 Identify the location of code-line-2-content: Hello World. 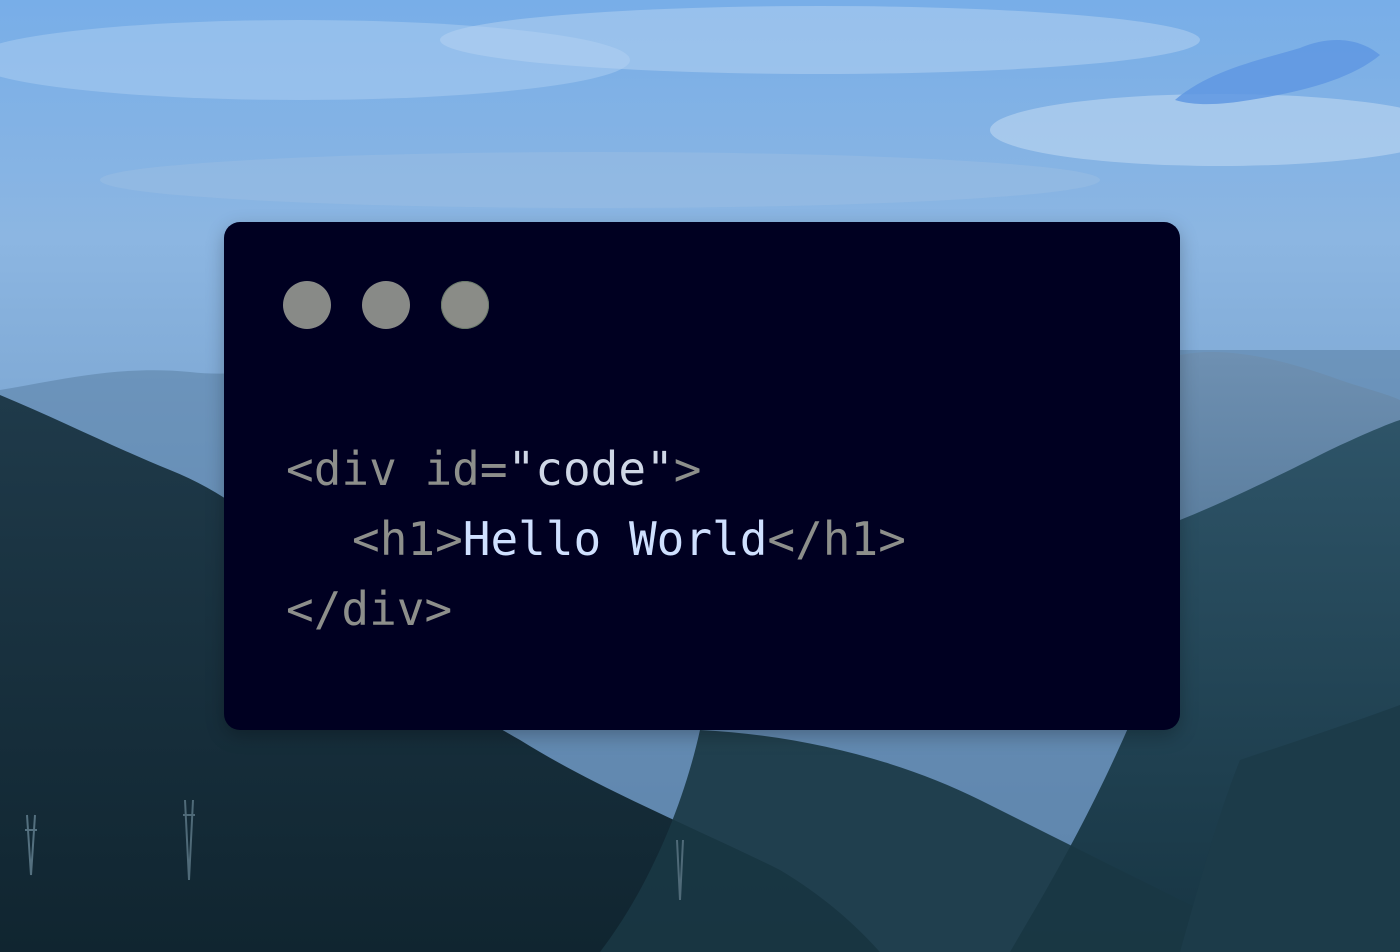
(615, 539).